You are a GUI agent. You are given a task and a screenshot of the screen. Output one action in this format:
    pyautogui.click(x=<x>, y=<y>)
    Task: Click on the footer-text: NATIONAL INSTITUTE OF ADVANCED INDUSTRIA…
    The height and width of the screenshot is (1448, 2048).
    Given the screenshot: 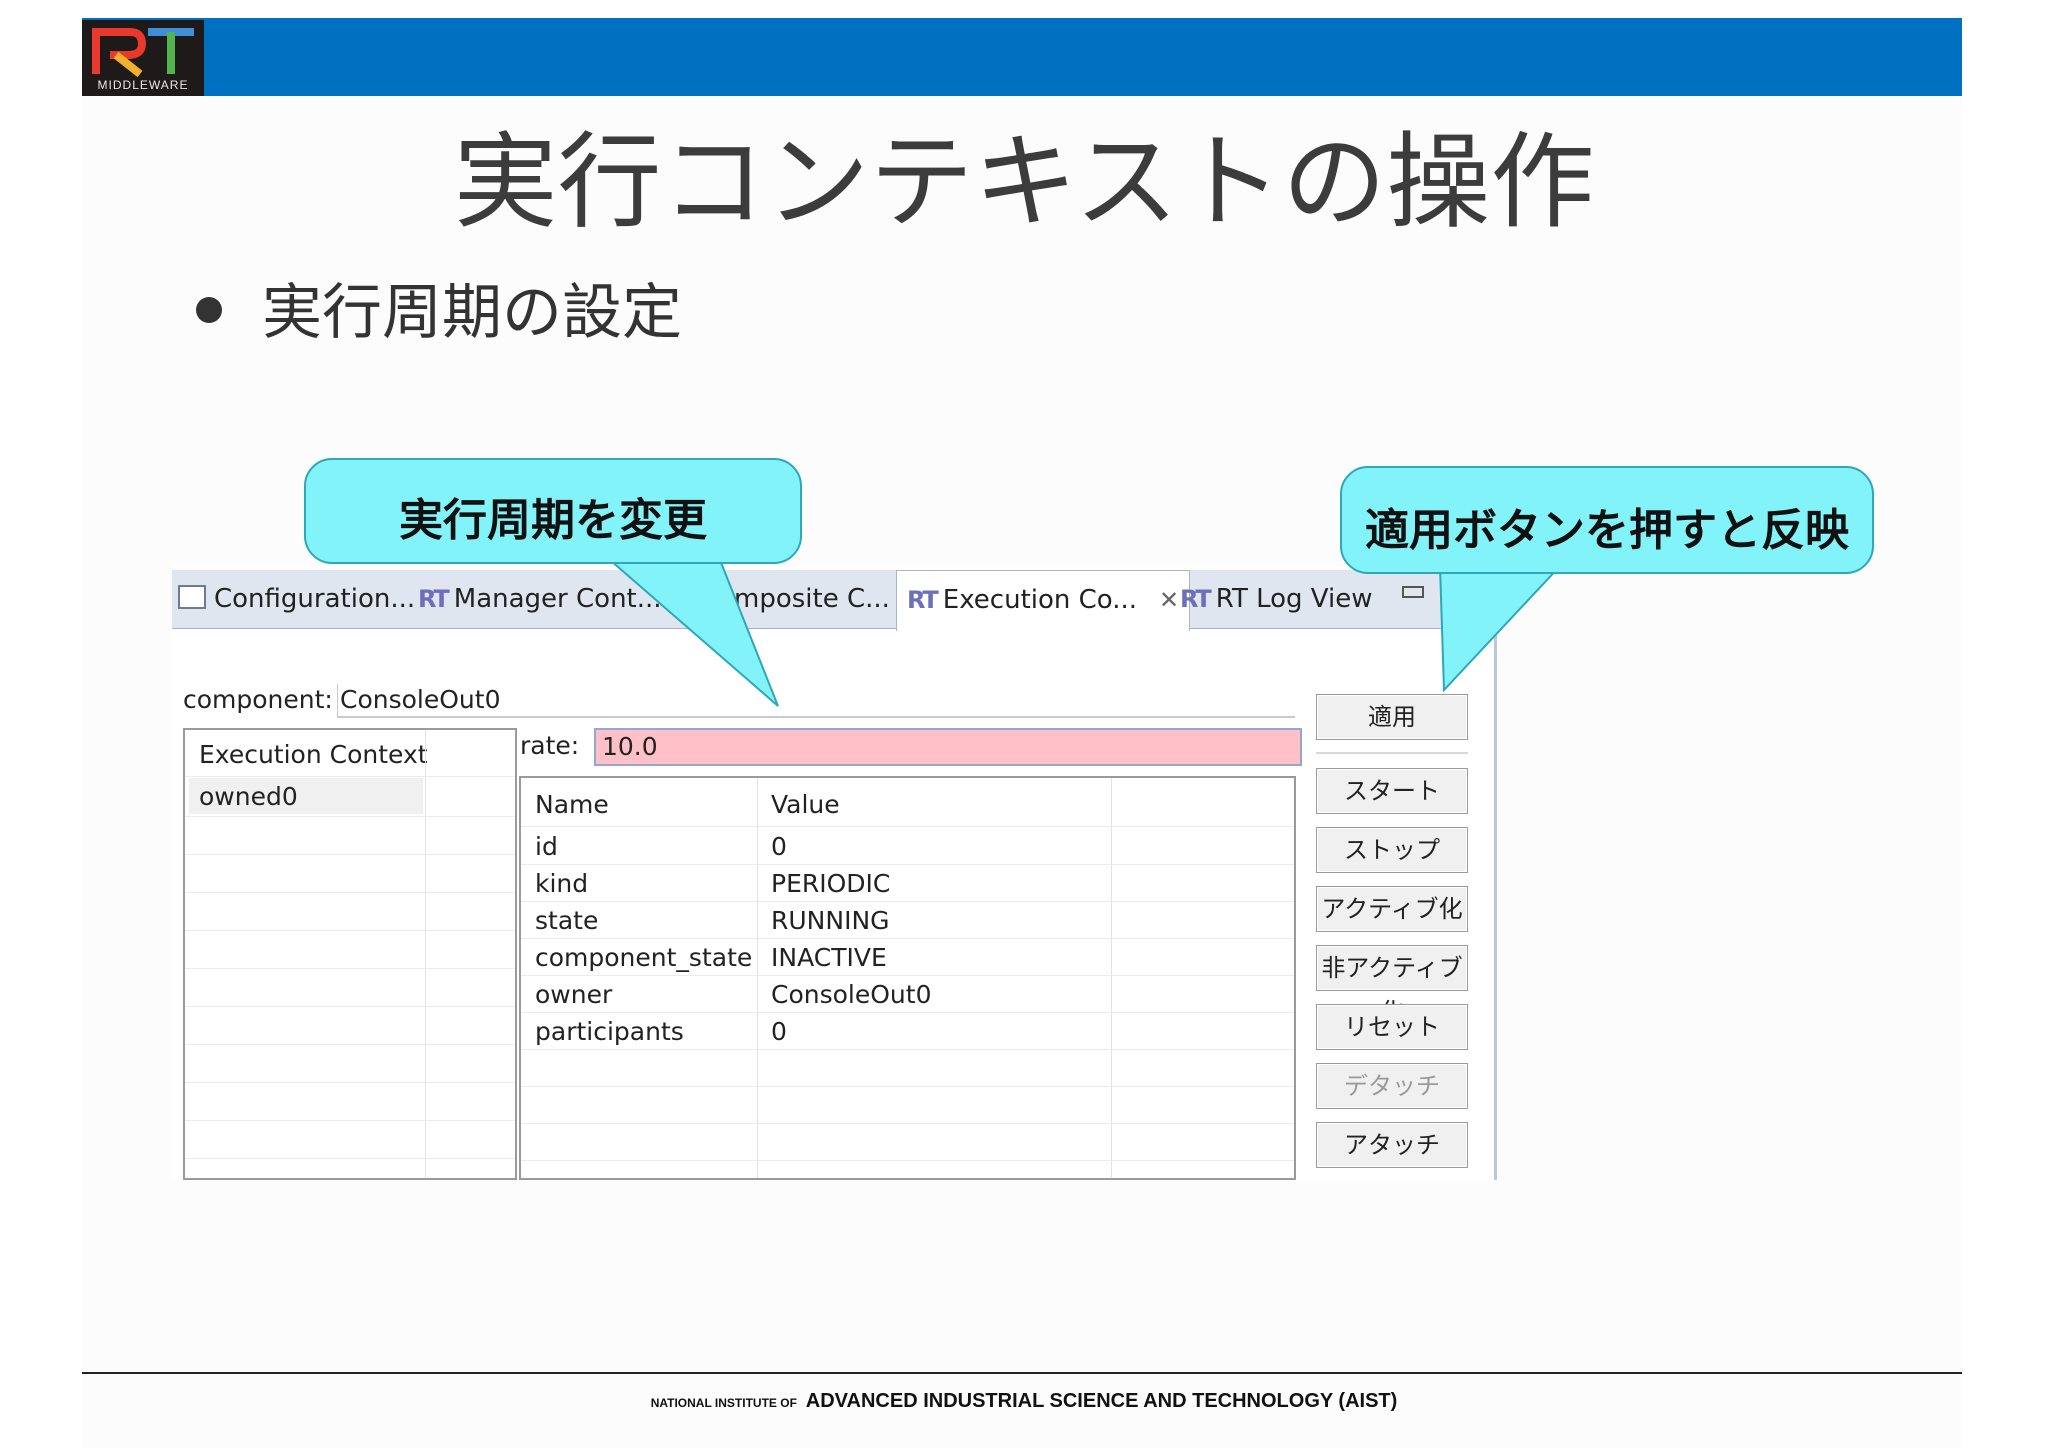 What is the action you would take?
    pyautogui.click(x=1024, y=1401)
    